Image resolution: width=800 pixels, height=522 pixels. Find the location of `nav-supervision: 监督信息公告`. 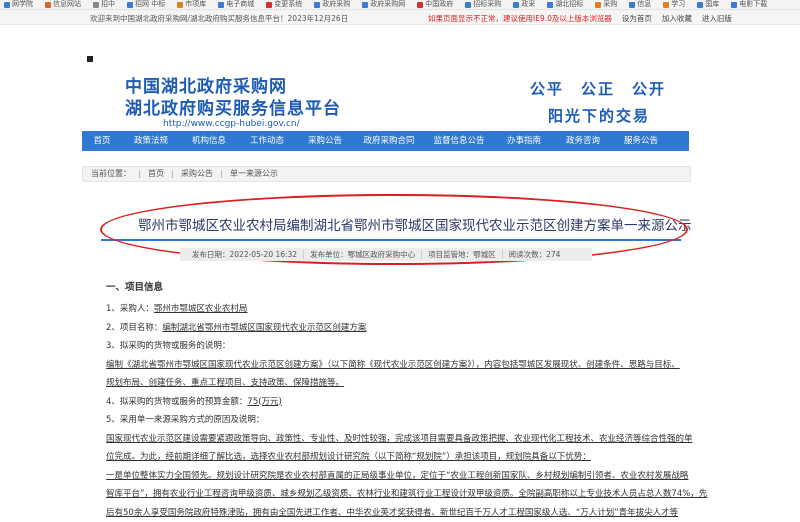

nav-supervision: 监督信息公告 is located at coordinates (459, 141).